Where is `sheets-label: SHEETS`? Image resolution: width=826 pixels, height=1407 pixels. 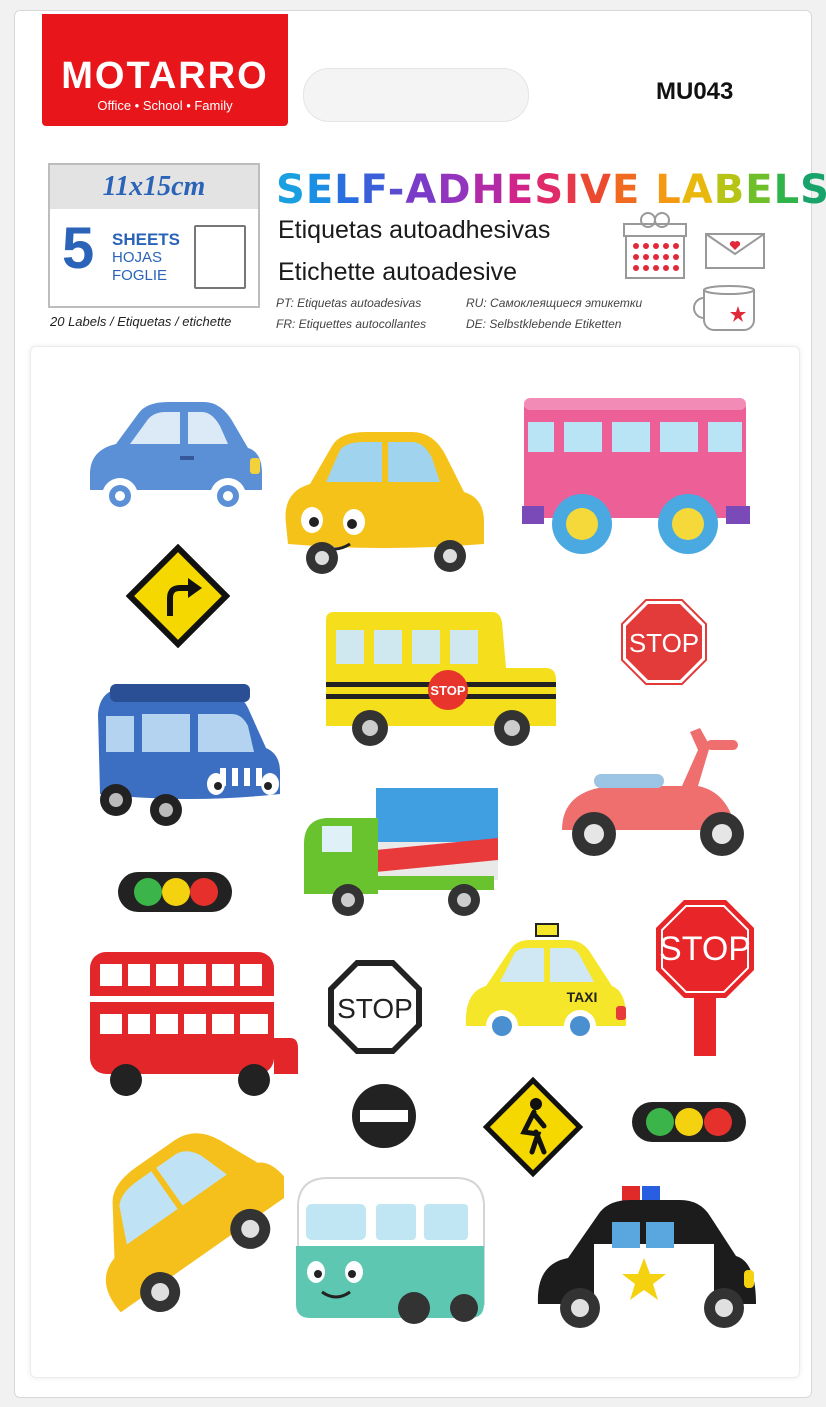
sheets-label: SHEETS is located at coordinates (146, 239).